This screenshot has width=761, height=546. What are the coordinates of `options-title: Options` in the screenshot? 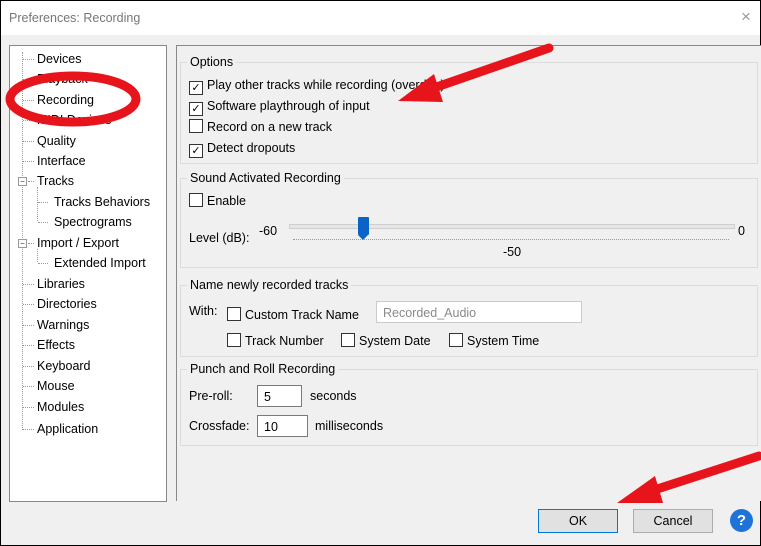 It's located at (212, 62).